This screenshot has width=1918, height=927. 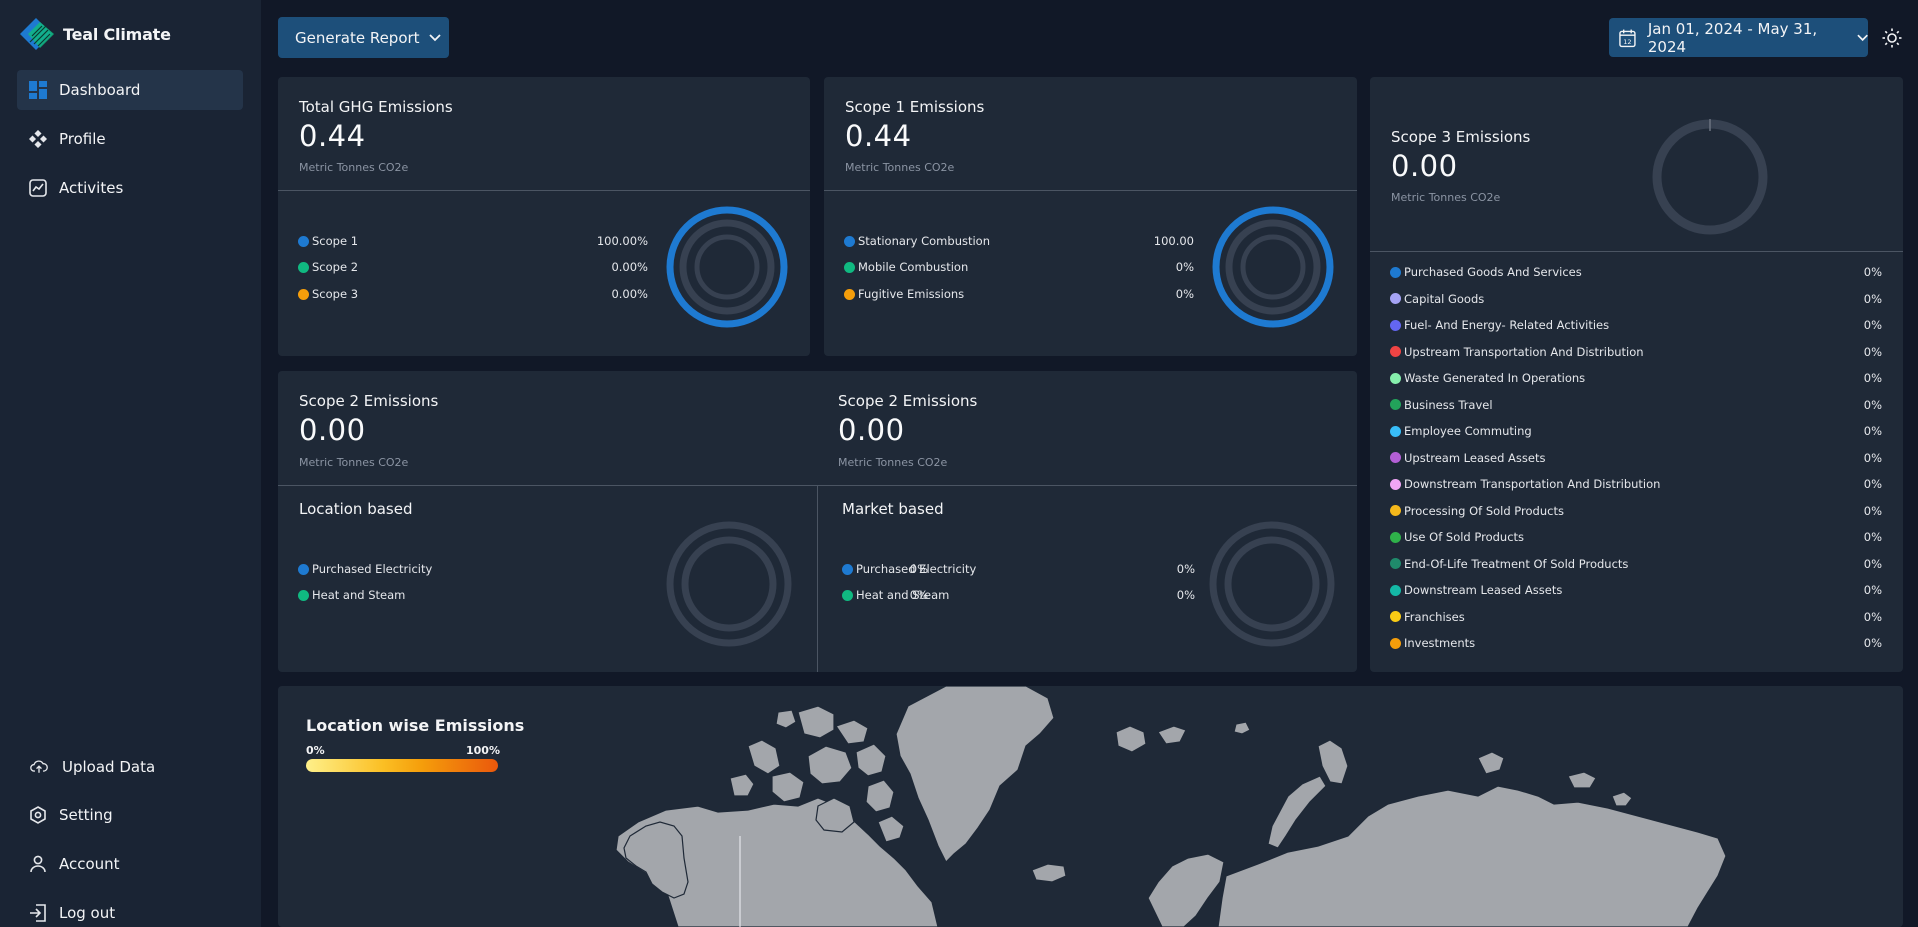 What do you see at coordinates (130, 864) in the screenshot?
I see `sidebar-item-account: Account` at bounding box center [130, 864].